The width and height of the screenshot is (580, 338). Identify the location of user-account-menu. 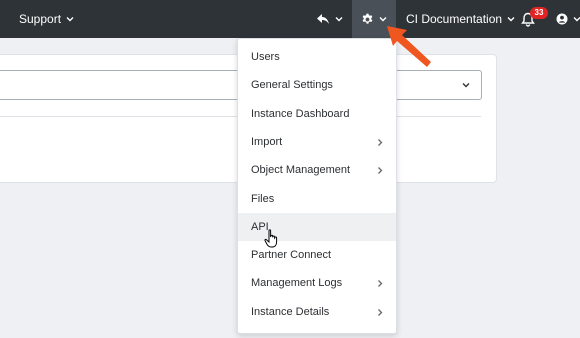
(568, 19).